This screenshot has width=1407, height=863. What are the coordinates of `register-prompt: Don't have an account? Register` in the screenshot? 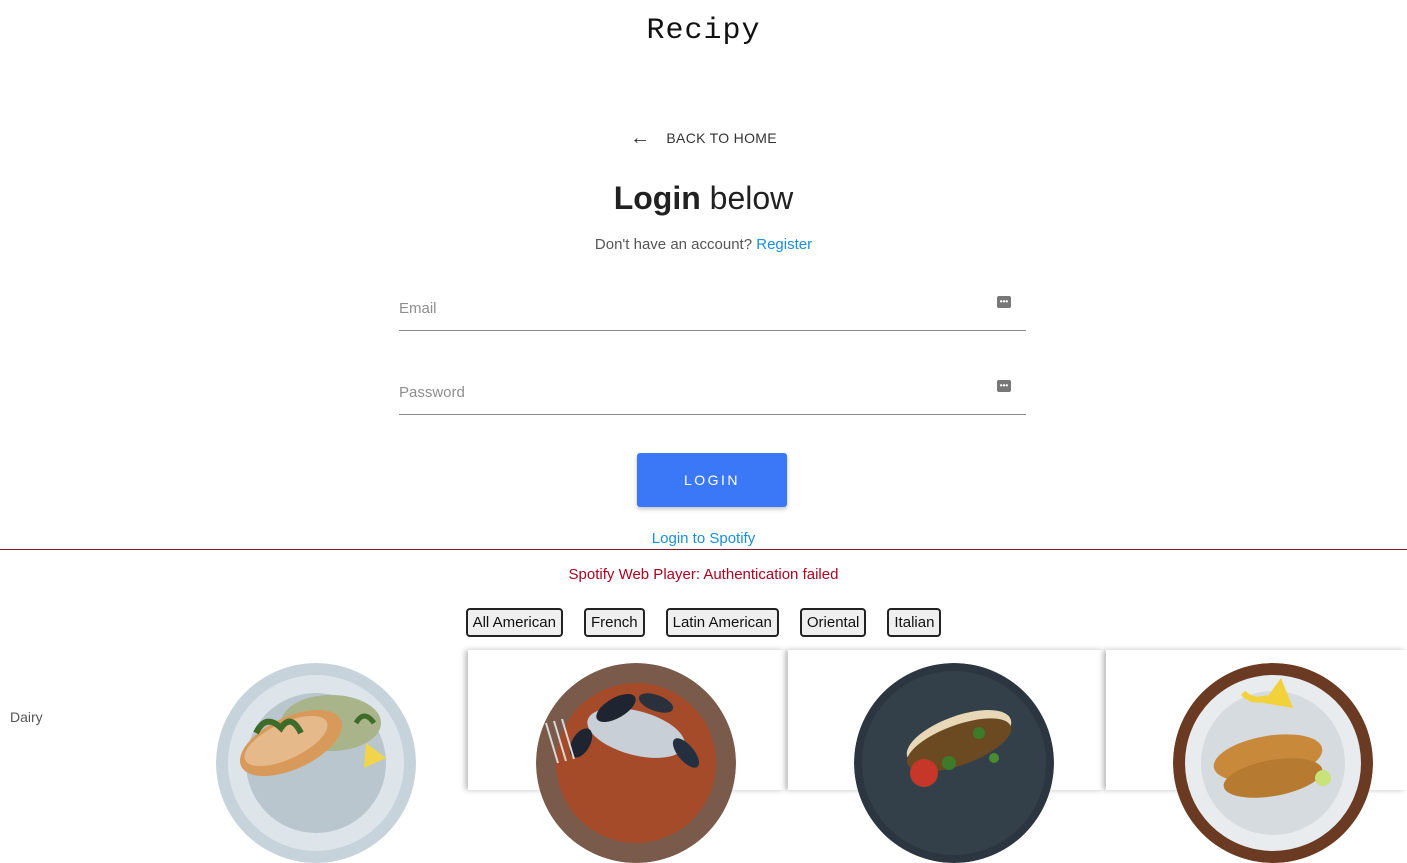 It's located at (703, 244).